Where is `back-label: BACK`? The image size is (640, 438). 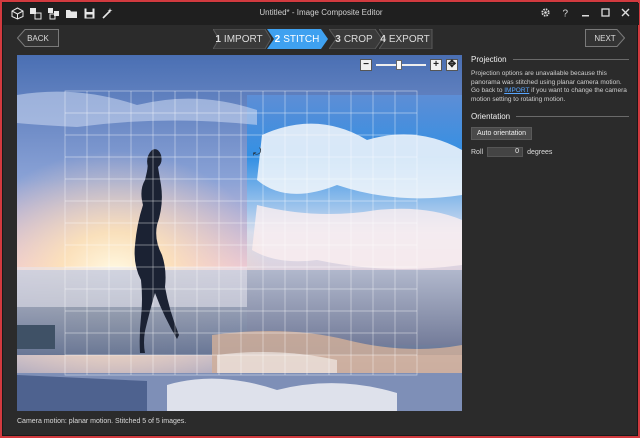 back-label: BACK is located at coordinates (38, 38).